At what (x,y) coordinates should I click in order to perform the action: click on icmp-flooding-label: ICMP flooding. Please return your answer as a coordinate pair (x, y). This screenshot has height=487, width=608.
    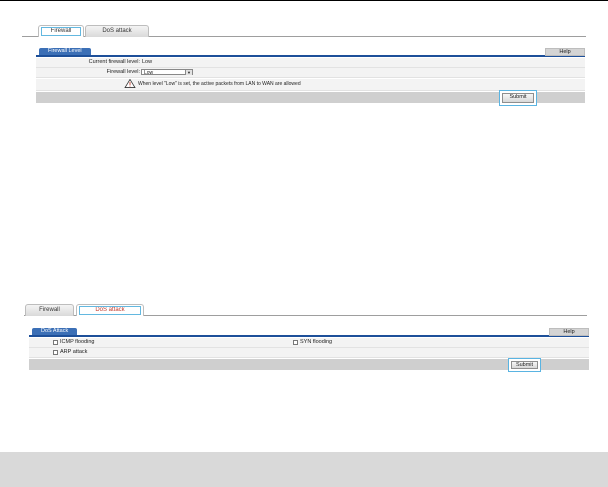
    Looking at the image, I should click on (77, 342).